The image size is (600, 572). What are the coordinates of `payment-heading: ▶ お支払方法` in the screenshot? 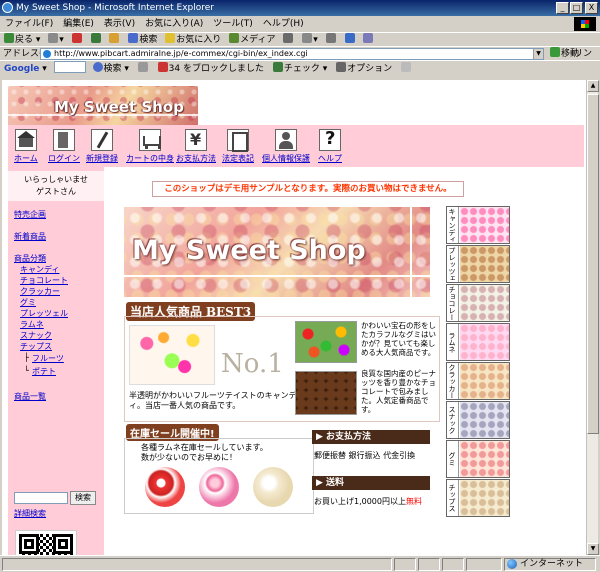 It's located at (371, 437).